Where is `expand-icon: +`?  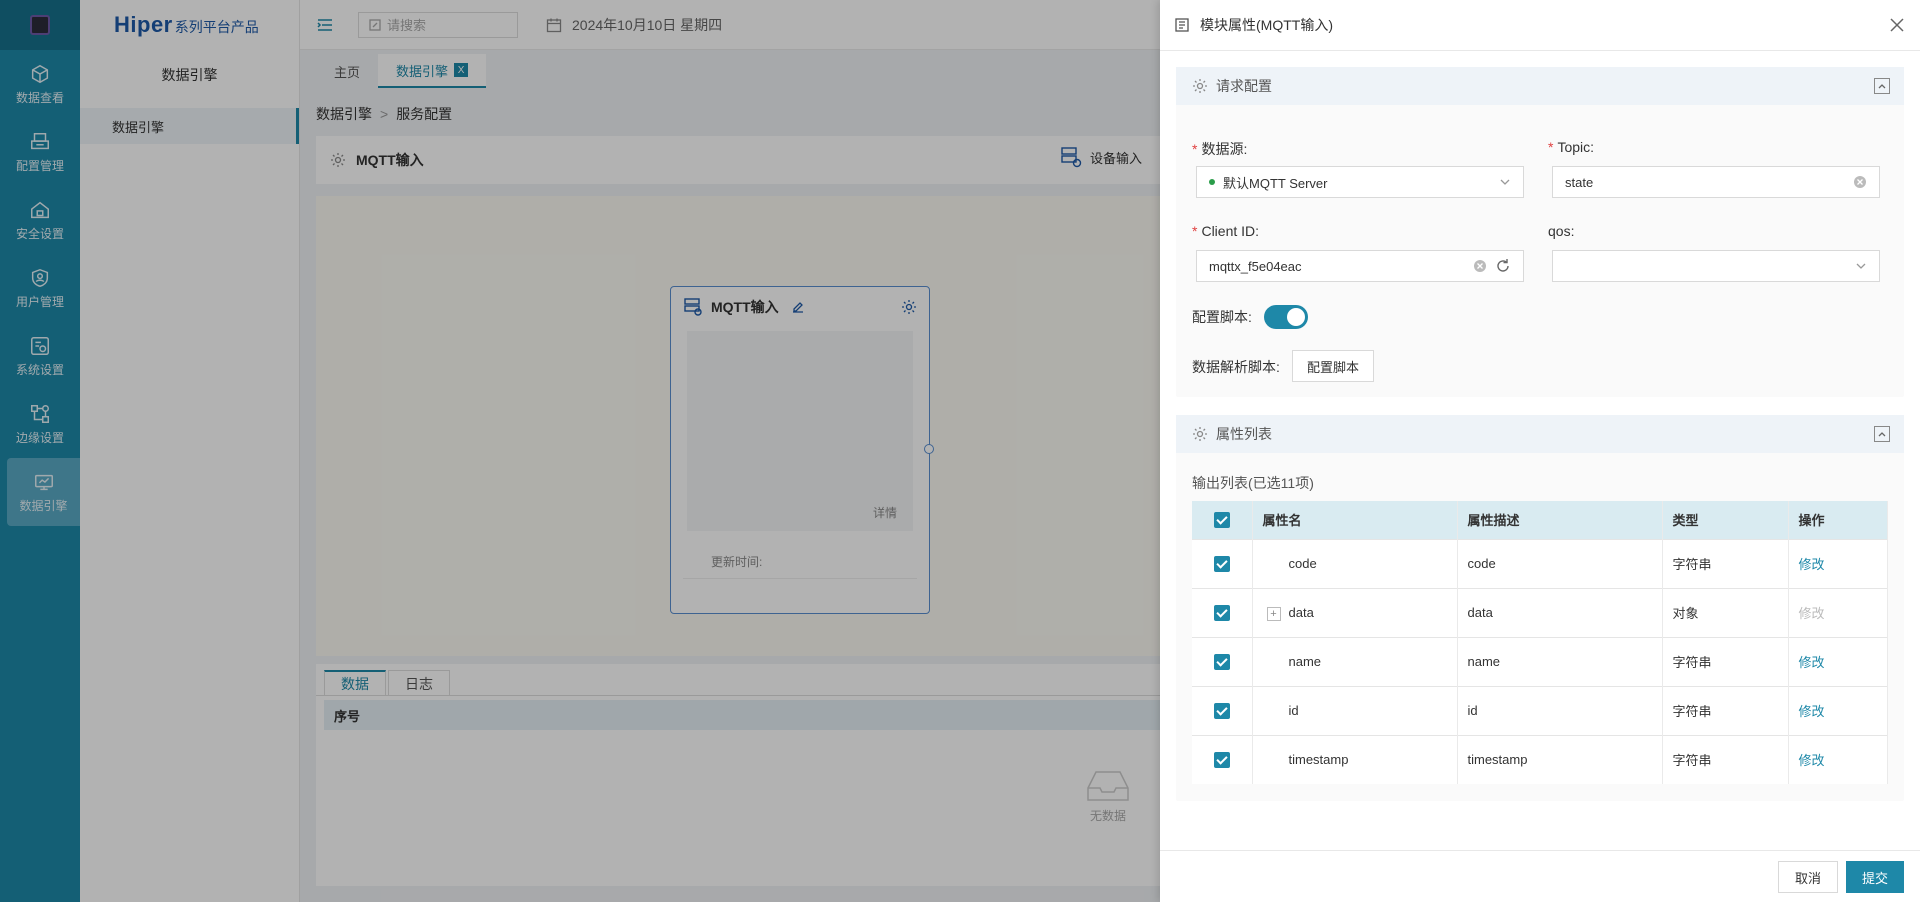 expand-icon: + is located at coordinates (1273, 613).